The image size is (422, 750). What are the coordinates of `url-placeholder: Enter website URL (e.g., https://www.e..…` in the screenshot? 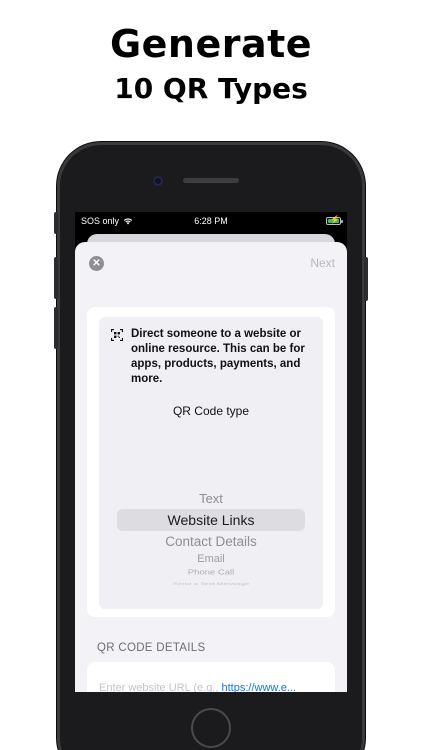 It's located at (209, 687).